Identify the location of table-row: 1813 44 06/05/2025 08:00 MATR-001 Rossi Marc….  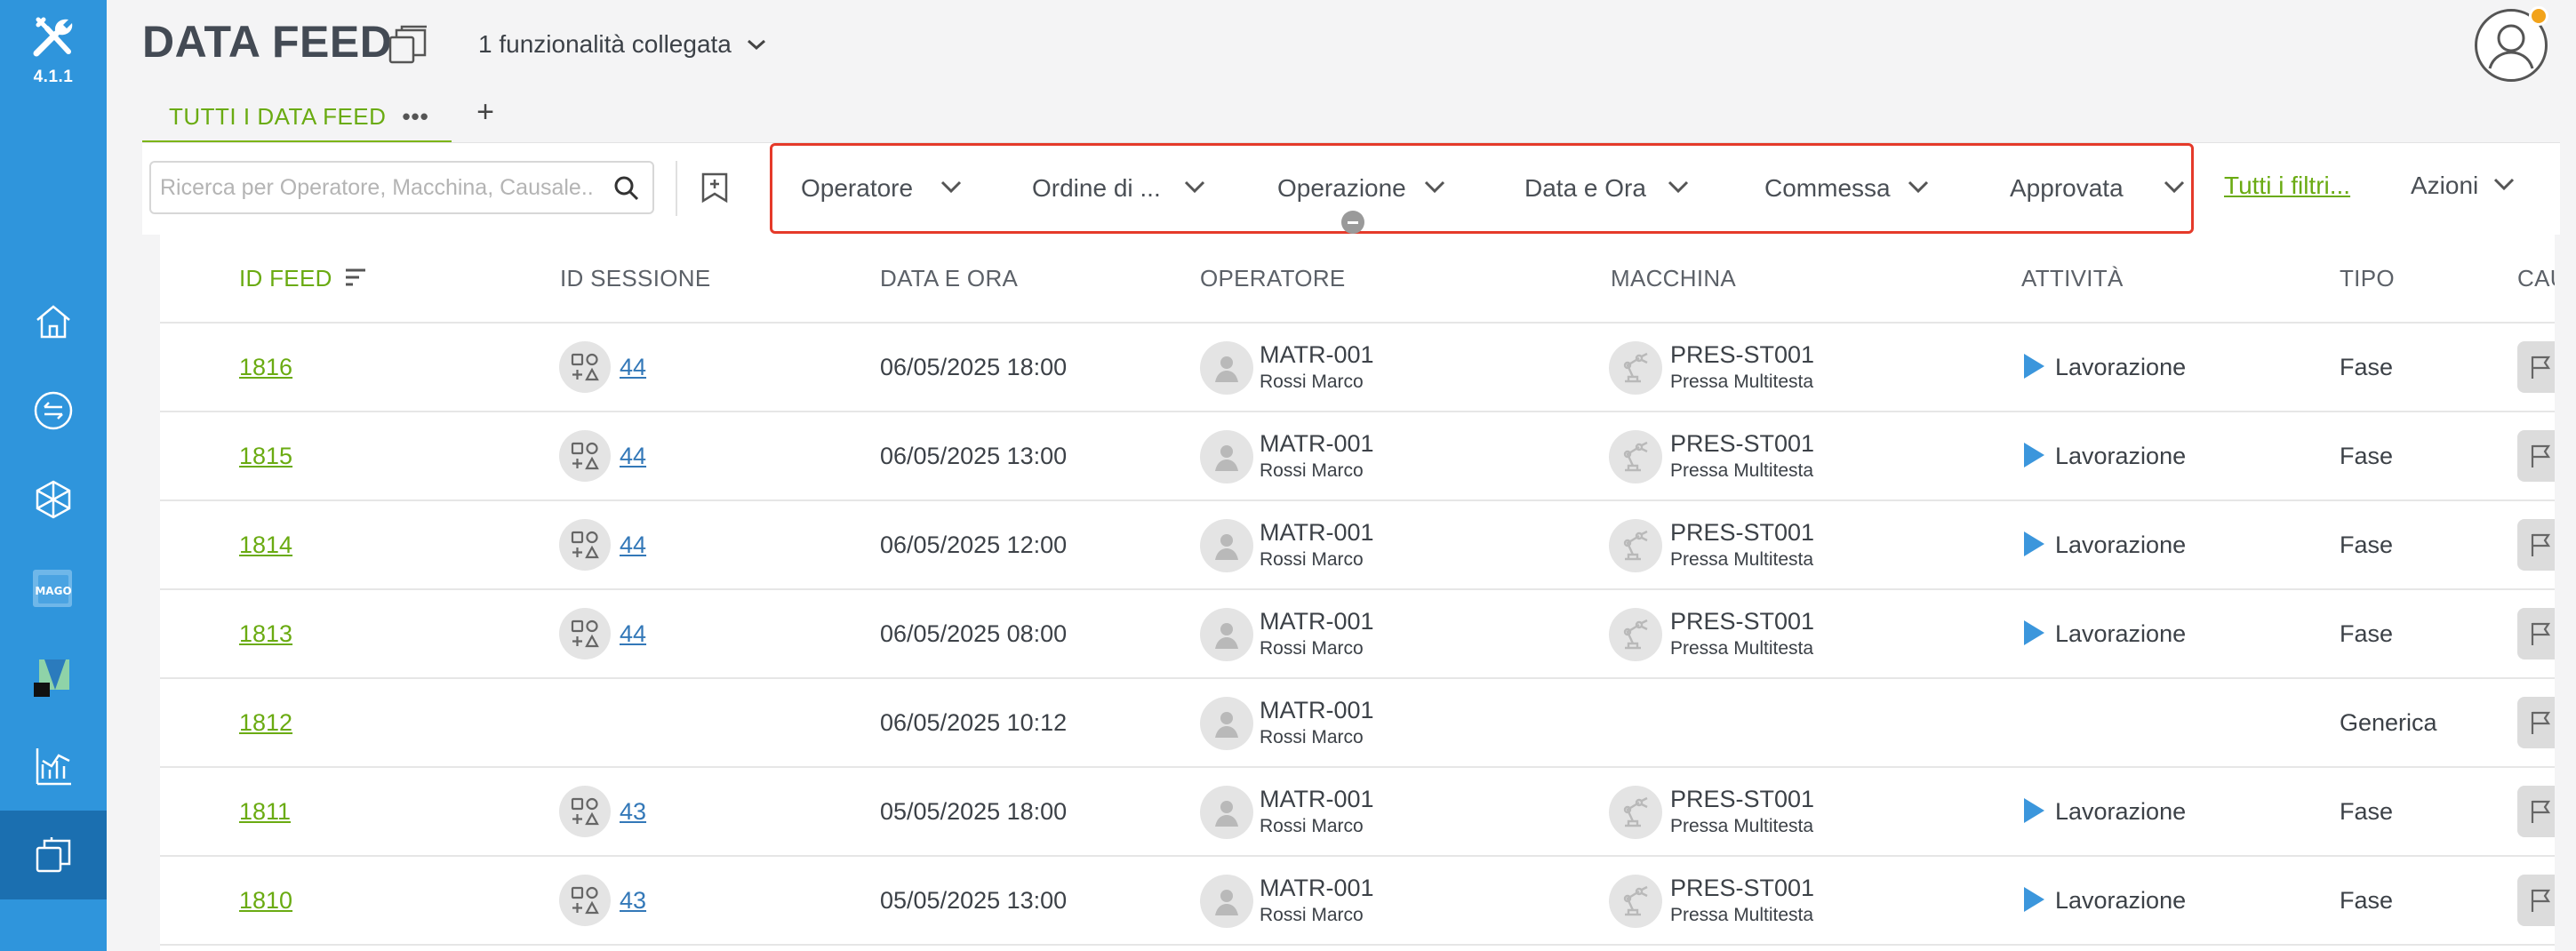
(1357, 635).